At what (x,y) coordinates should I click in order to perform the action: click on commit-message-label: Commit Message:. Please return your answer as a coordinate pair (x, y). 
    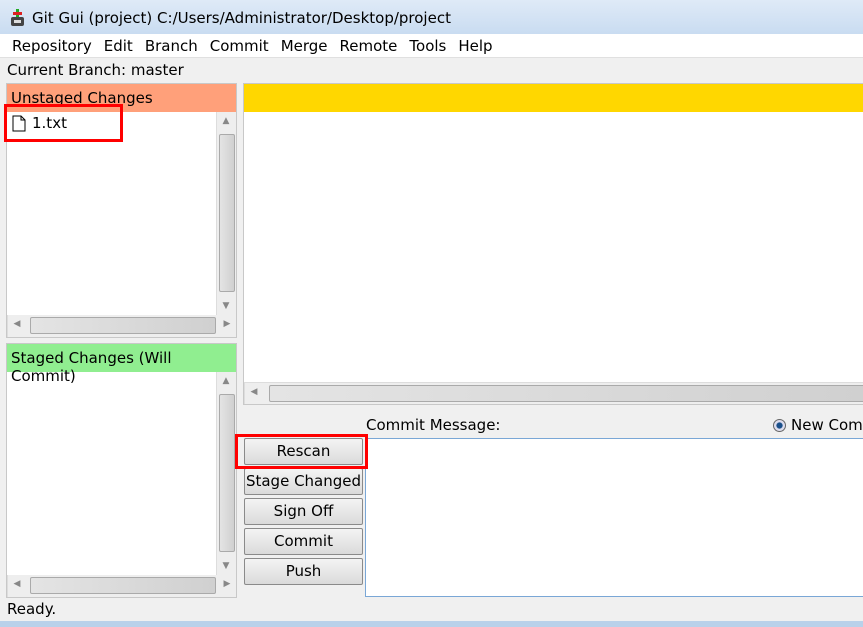
    Looking at the image, I should click on (433, 425).